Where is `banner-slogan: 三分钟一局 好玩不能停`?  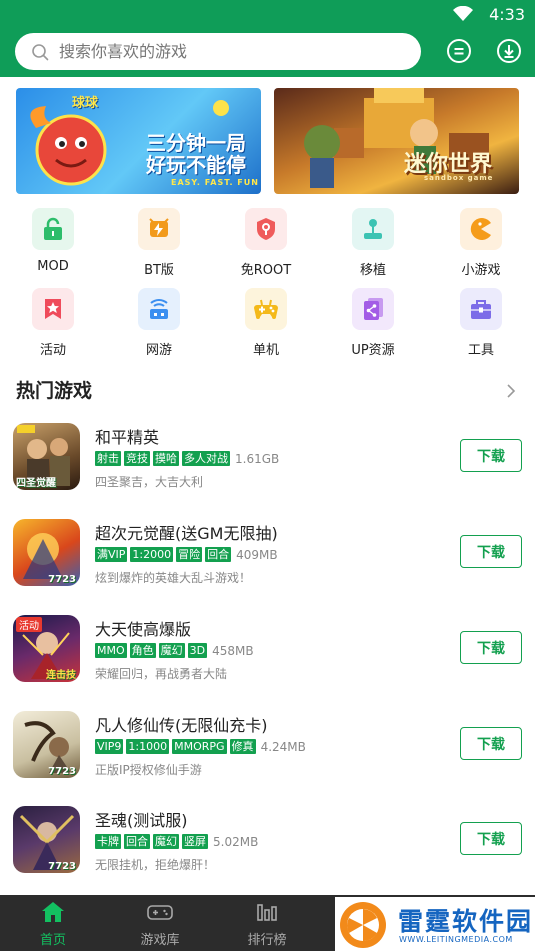
banner-slogan: 三分钟一局 好玩不能停 is located at coordinates (196, 154).